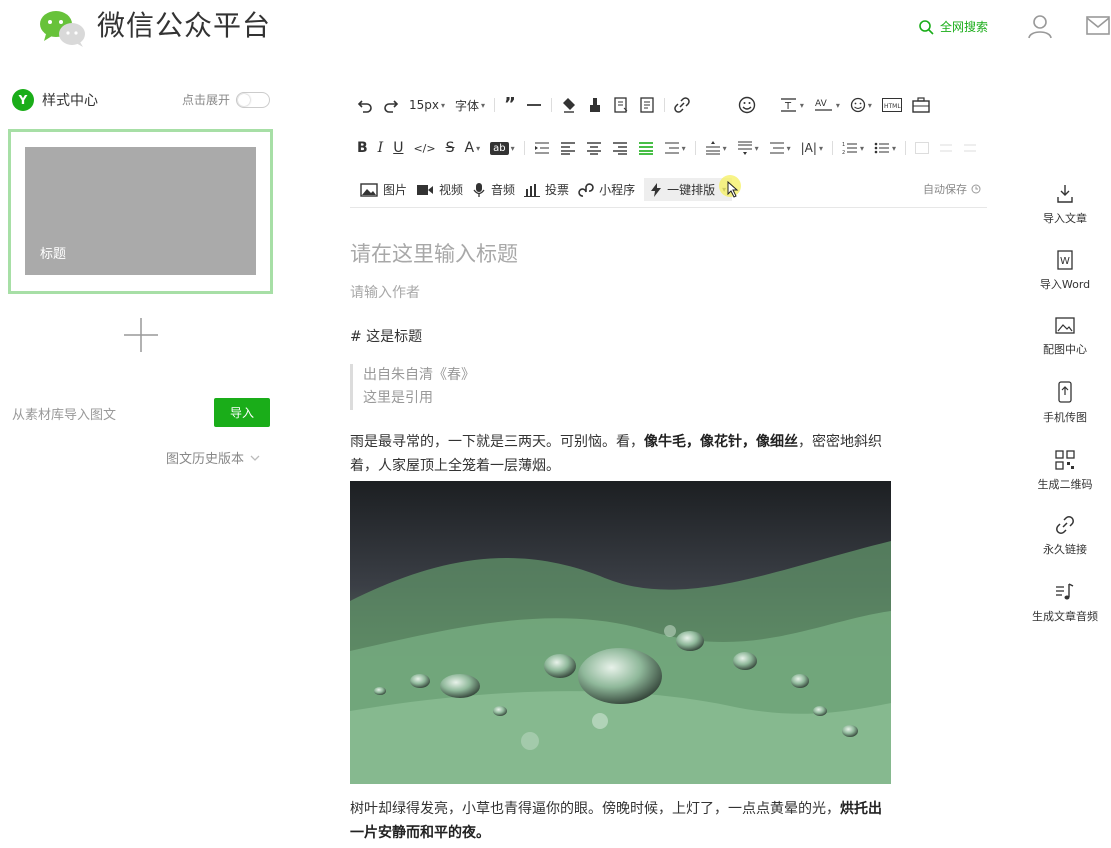  I want to click on hyperlink-icon, so click(682, 105).